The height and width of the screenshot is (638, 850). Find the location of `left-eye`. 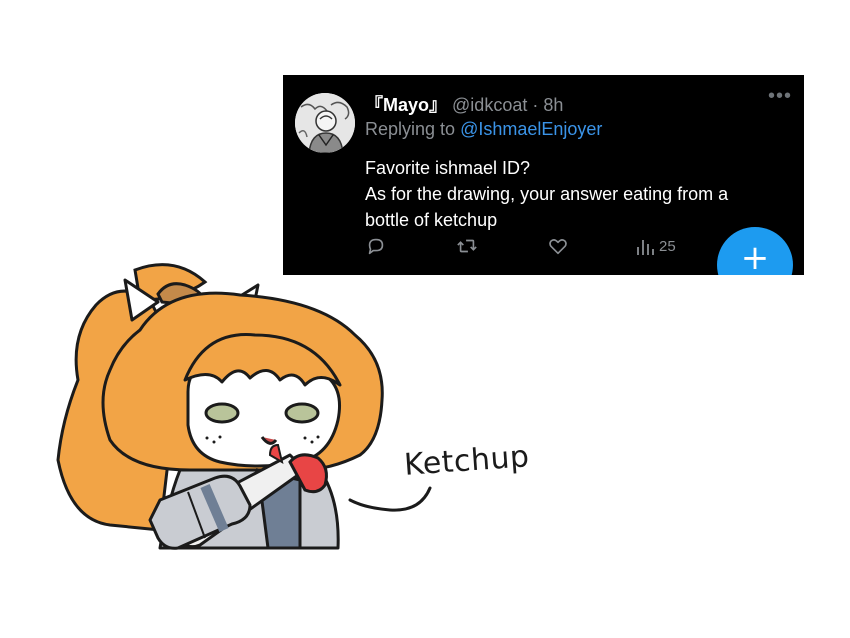

left-eye is located at coordinates (222, 413).